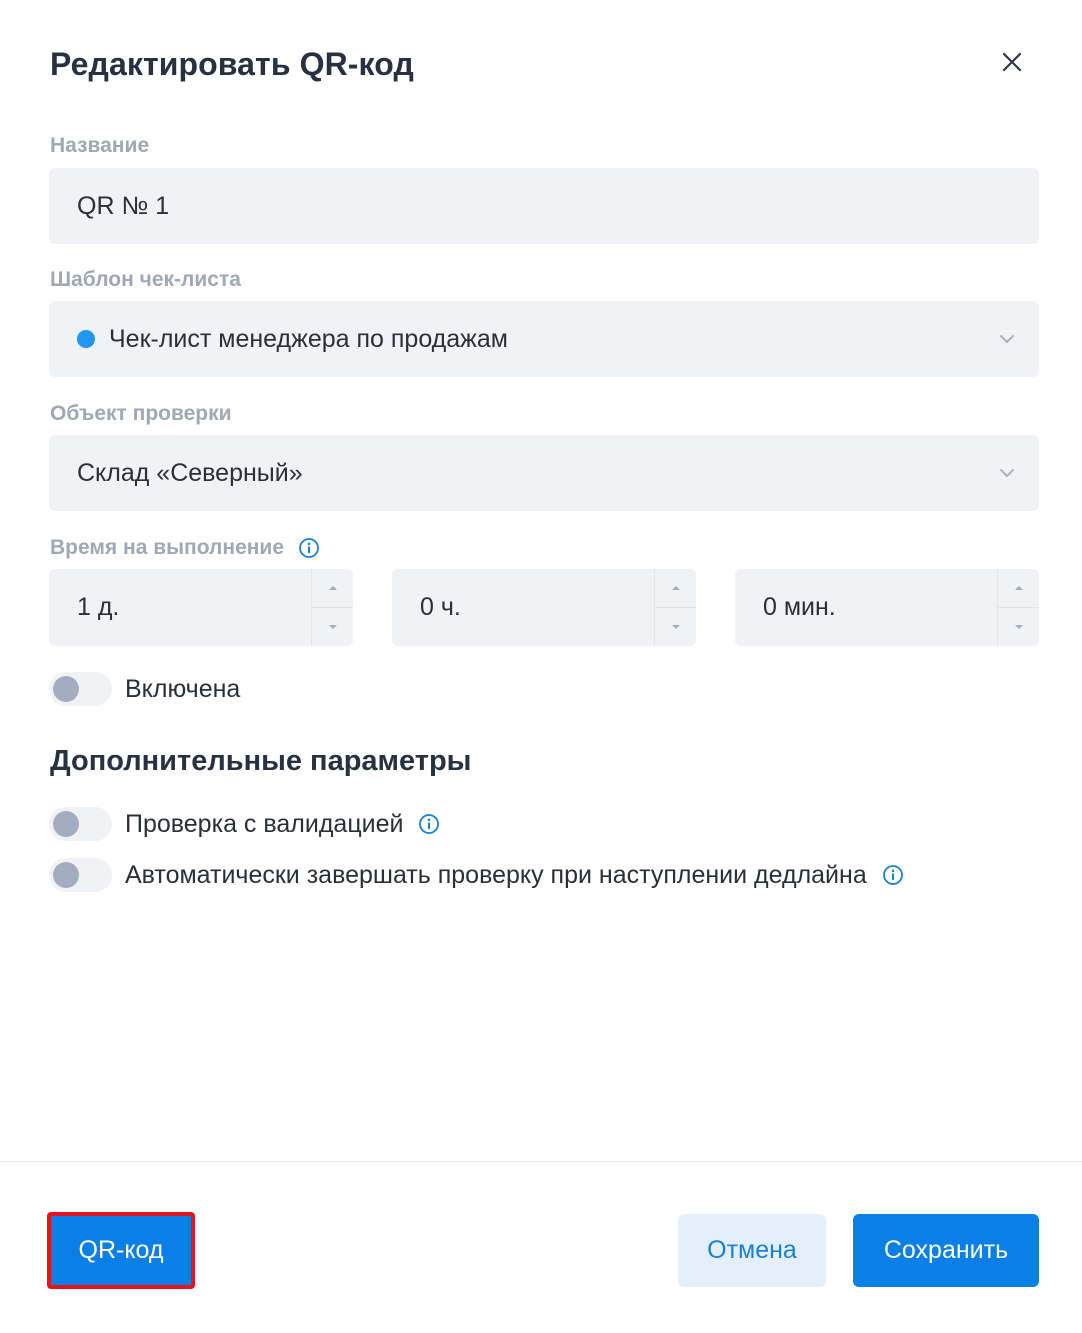 The width and height of the screenshot is (1082, 1333). I want to click on duration-label-row: Время на выполнение, so click(185, 548).